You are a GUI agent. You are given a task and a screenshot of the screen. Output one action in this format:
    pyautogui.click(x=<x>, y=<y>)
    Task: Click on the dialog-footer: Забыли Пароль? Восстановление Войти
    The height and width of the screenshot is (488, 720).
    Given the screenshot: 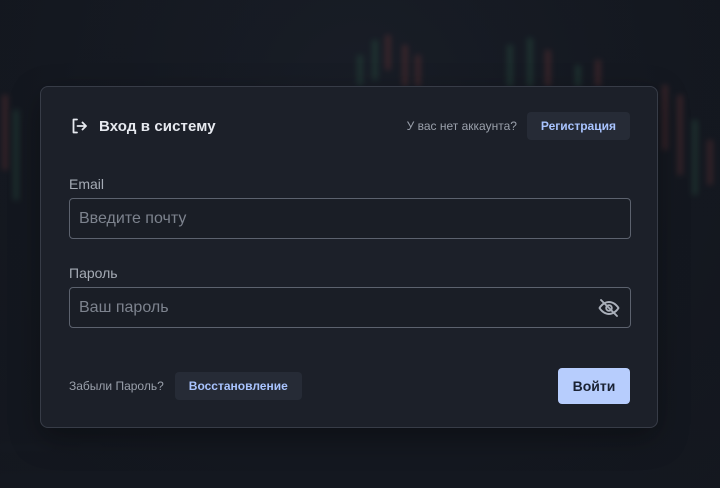 What is the action you would take?
    pyautogui.click(x=349, y=386)
    